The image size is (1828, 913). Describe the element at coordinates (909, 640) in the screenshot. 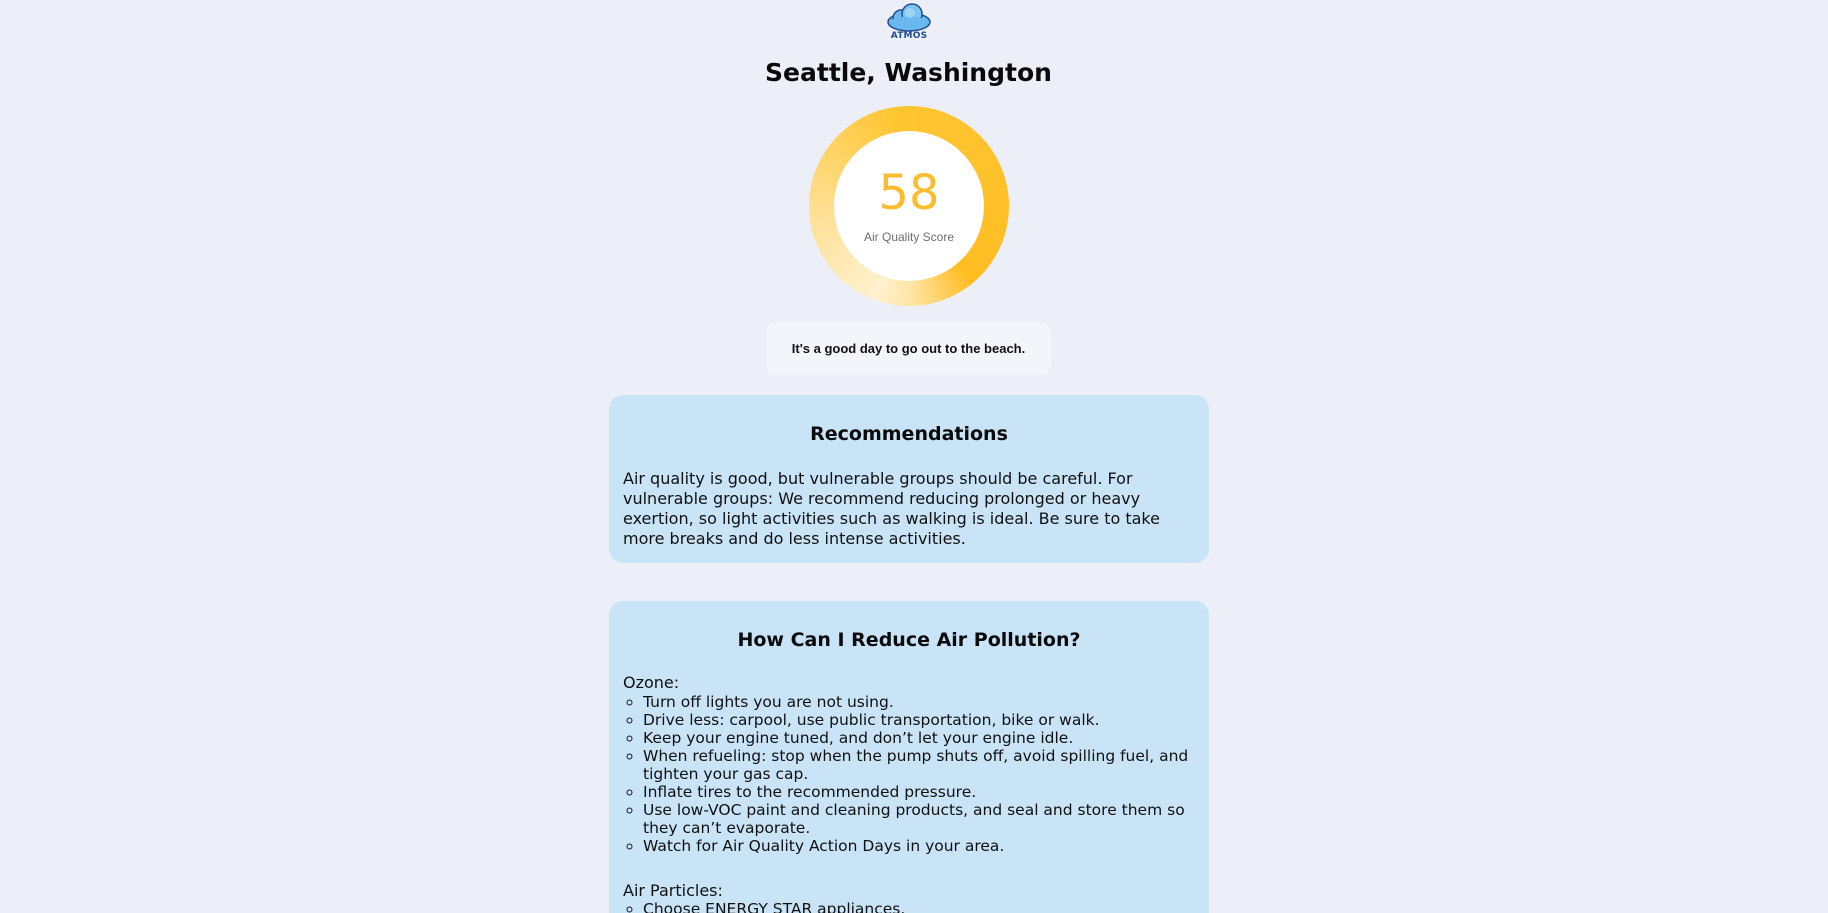

I see `reduce-pollution-title: How Can I Reduce Air Pollution?` at that location.